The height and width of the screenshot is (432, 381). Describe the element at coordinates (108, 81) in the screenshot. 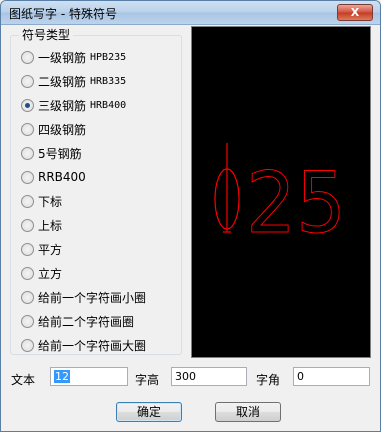

I see `option-code: HRB335` at that location.